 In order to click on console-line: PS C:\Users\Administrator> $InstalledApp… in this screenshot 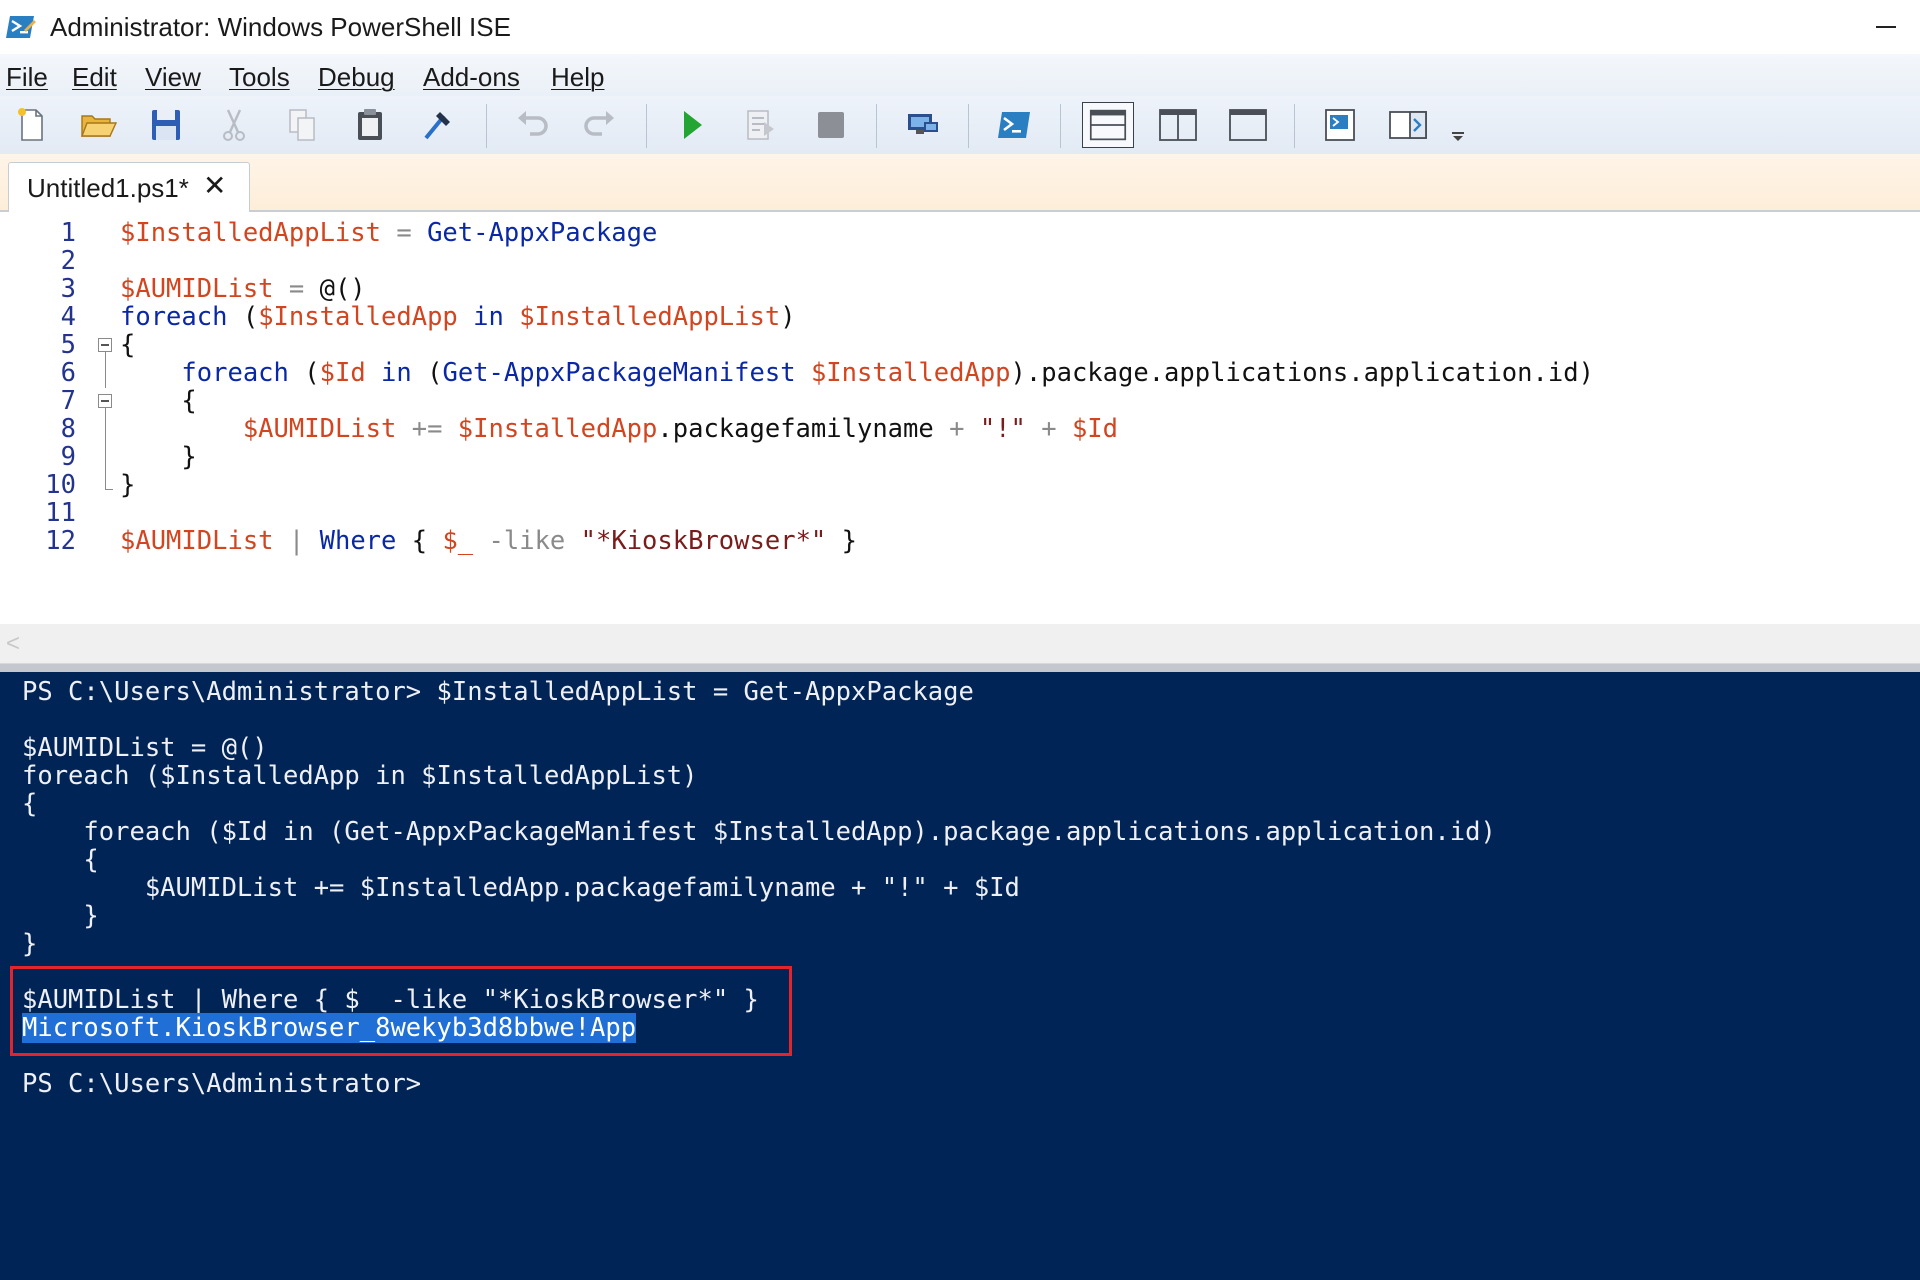, I will do `click(498, 692)`.